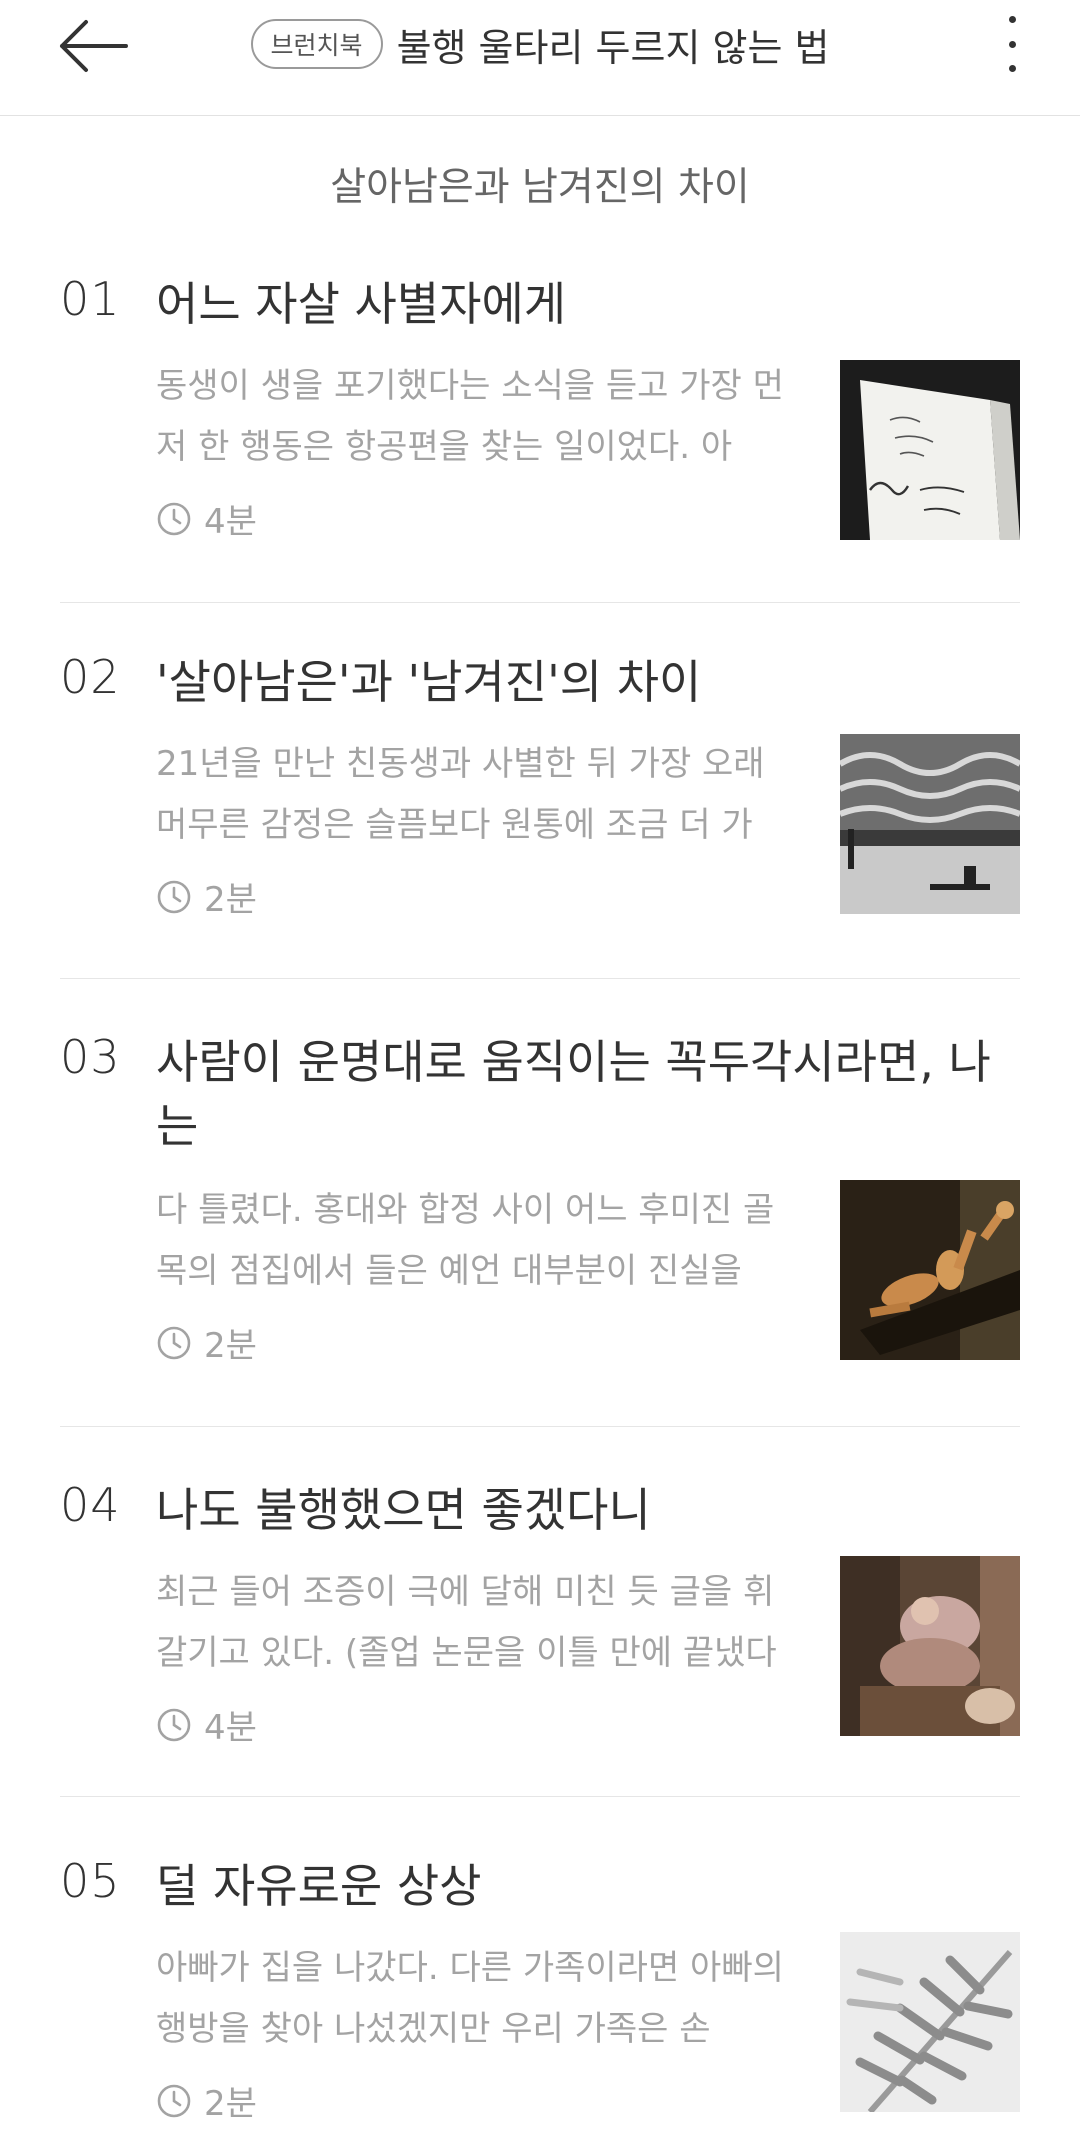  I want to click on brunchbook-badge: 브런치북, so click(316, 44).